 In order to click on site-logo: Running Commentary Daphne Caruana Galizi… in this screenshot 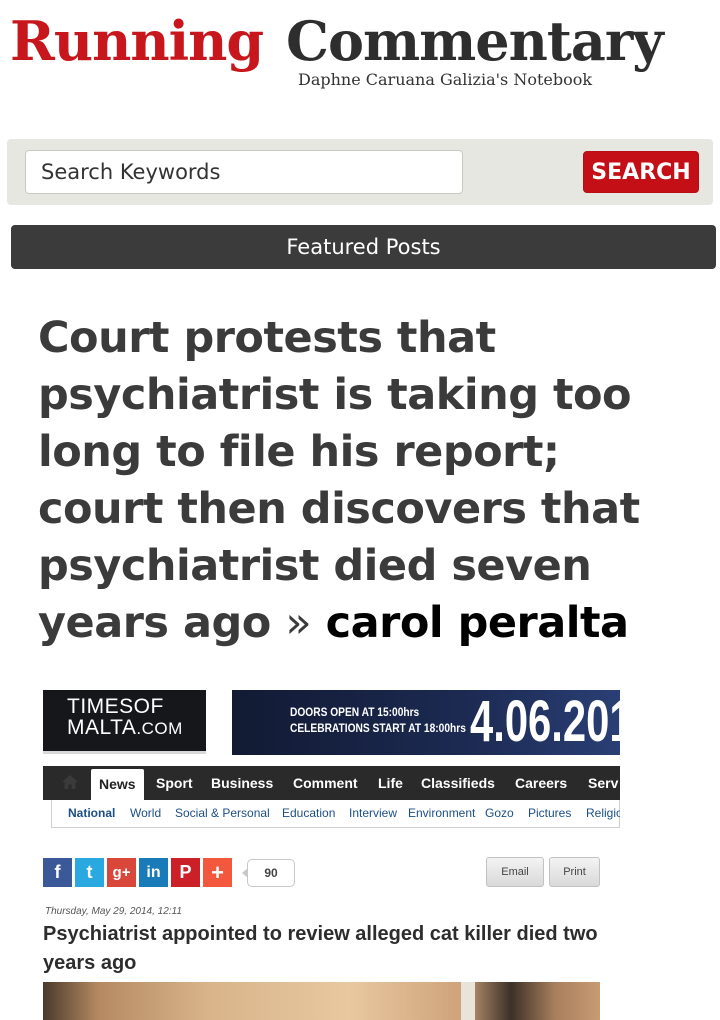, I will do `click(350, 53)`.